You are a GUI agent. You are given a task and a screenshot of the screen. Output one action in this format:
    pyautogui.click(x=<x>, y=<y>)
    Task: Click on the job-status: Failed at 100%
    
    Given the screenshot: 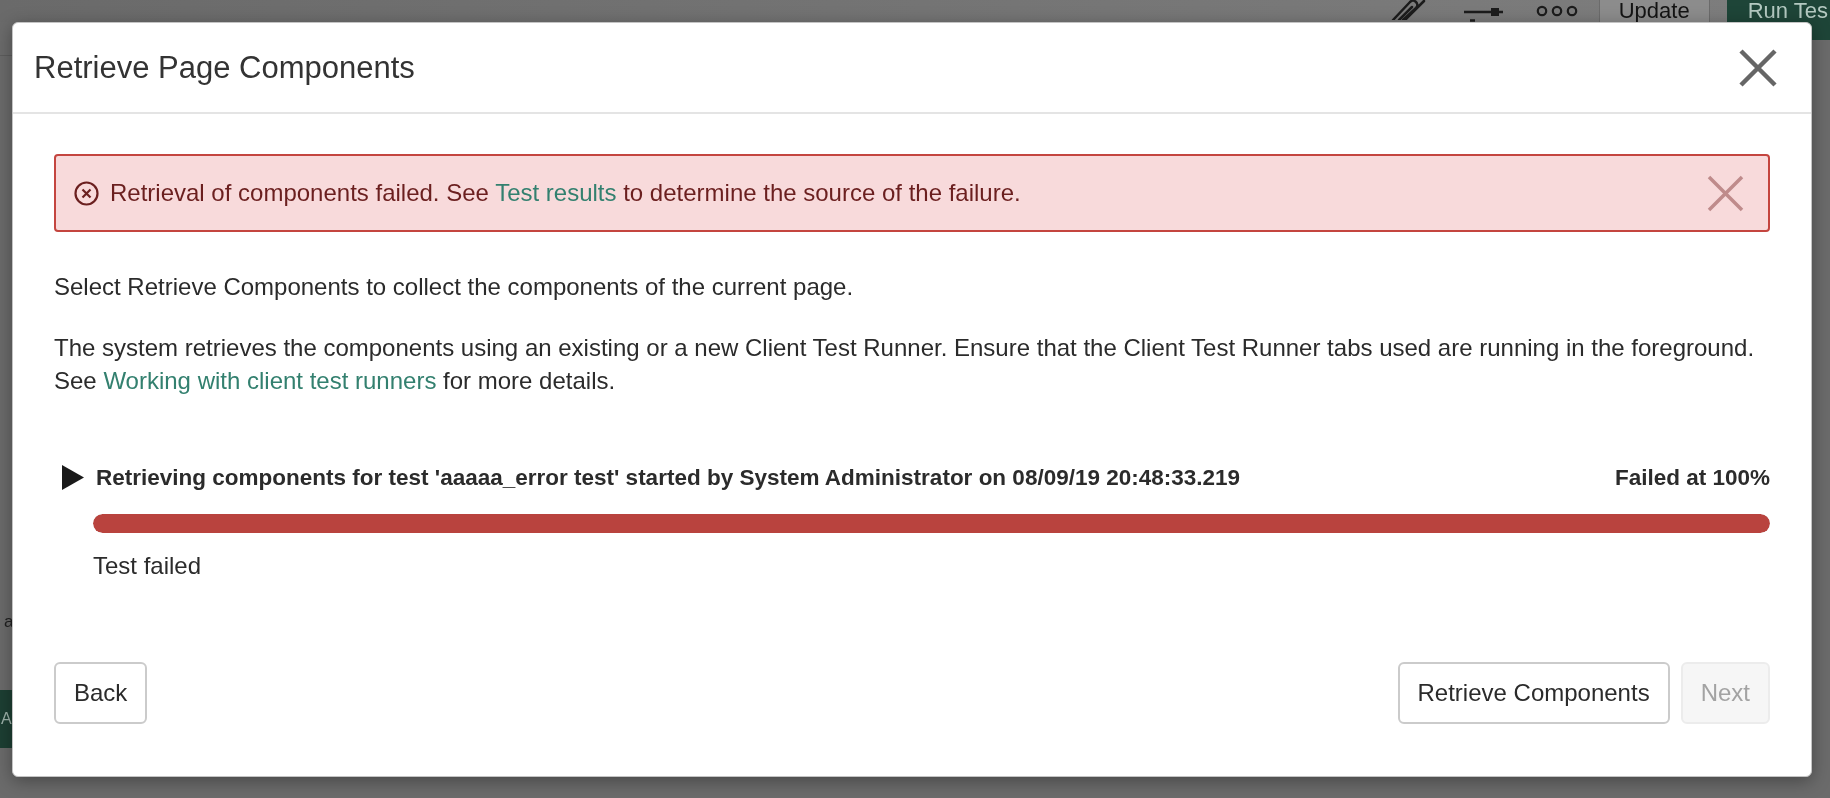 What is the action you would take?
    pyautogui.click(x=1692, y=477)
    